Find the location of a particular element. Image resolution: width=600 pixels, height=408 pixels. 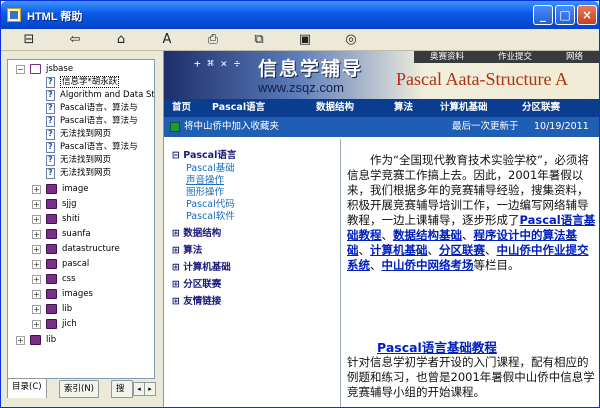

close-button: × is located at coordinates (587, 15).